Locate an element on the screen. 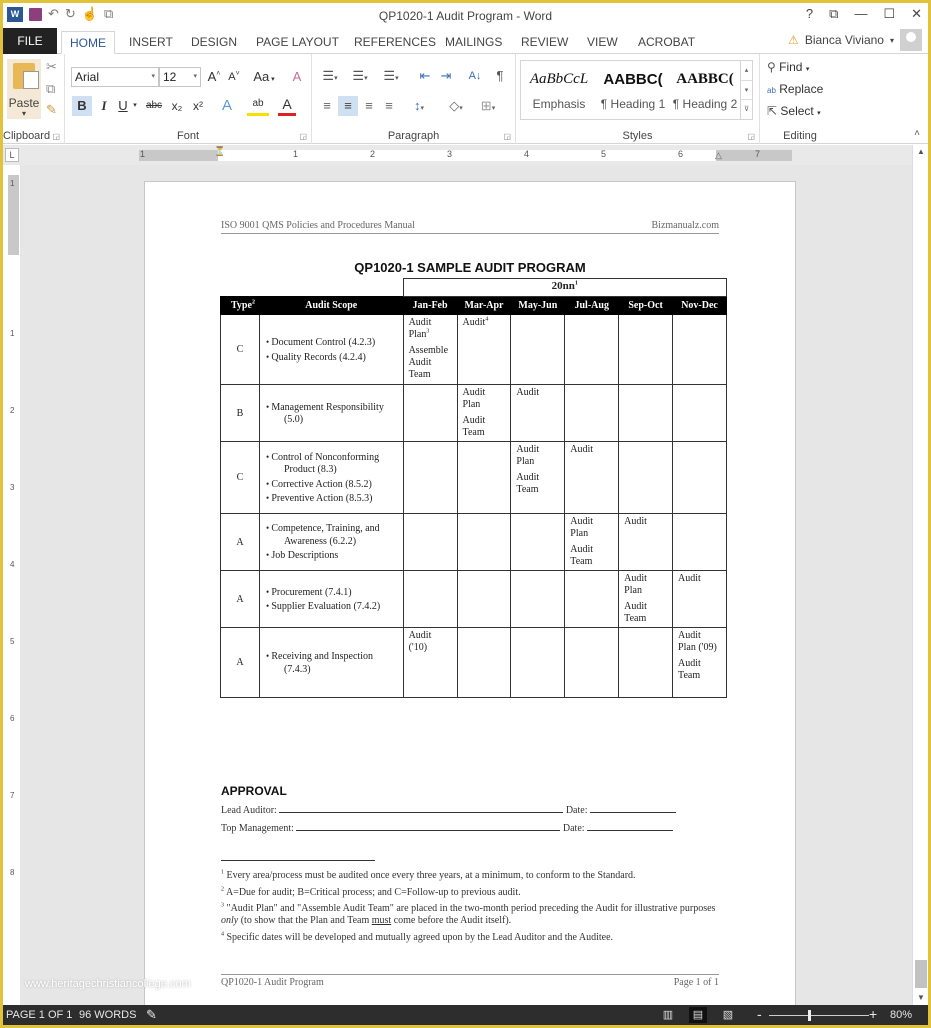 The image size is (931, 1028). user-account: ⚠ Bianca Viviano ▾ is located at coordinates (855, 40).